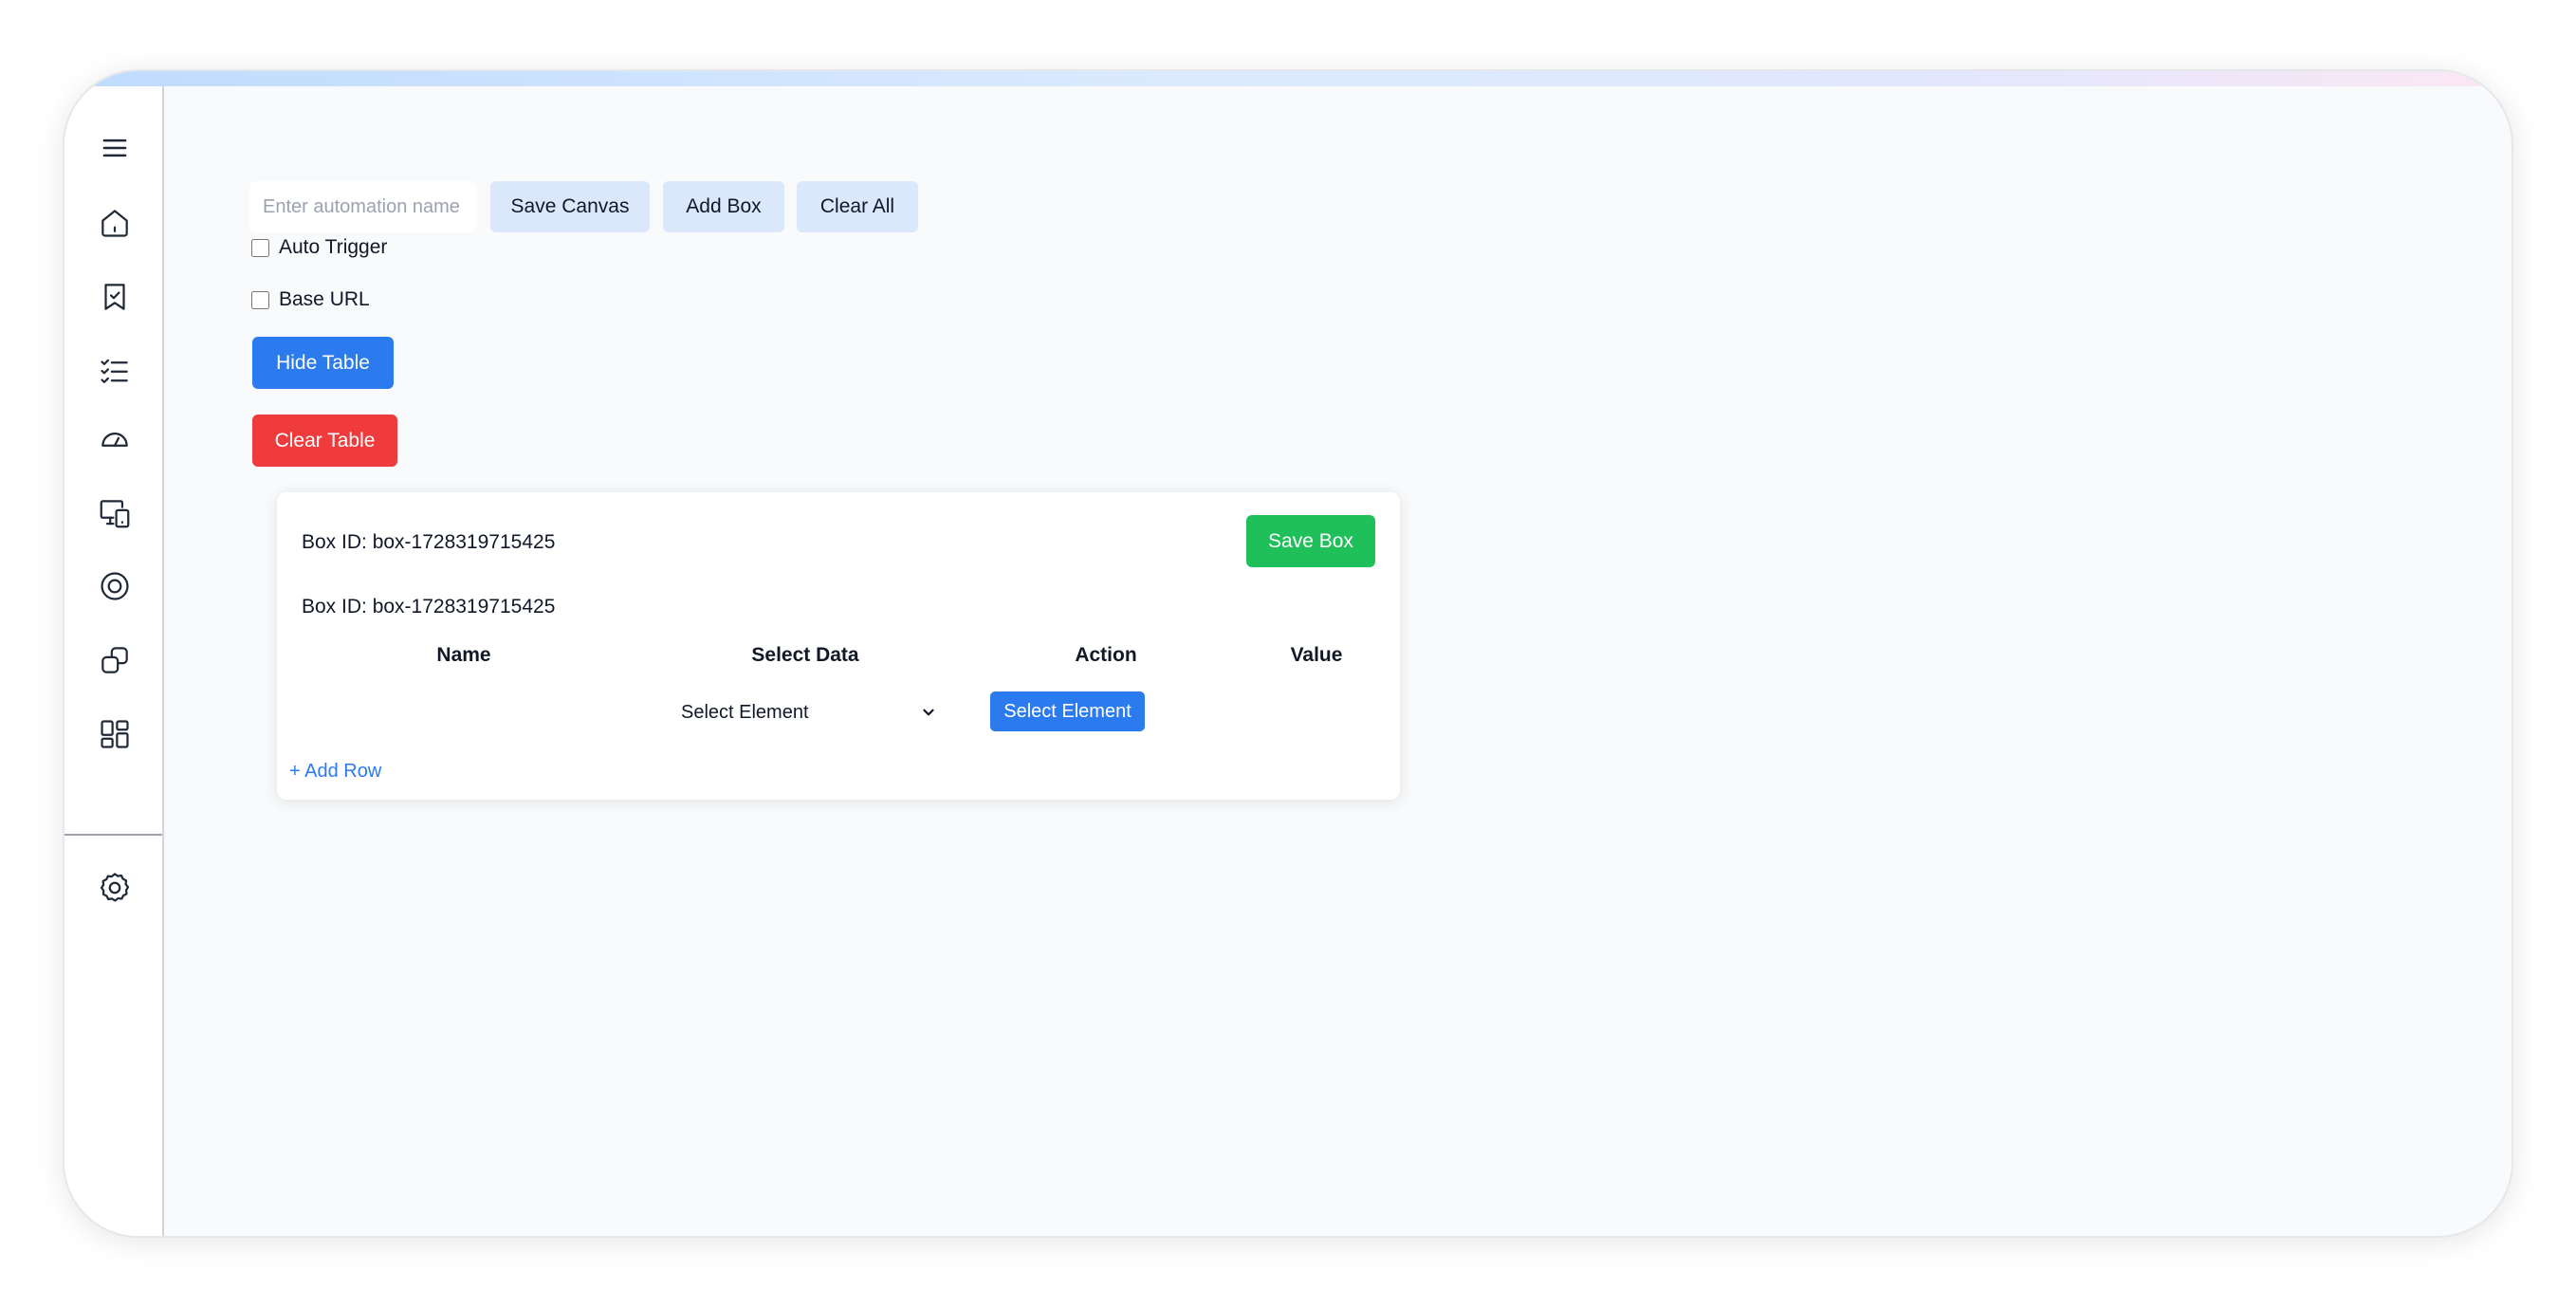 This screenshot has height=1309, width=2576. I want to click on target-icon, so click(115, 586).